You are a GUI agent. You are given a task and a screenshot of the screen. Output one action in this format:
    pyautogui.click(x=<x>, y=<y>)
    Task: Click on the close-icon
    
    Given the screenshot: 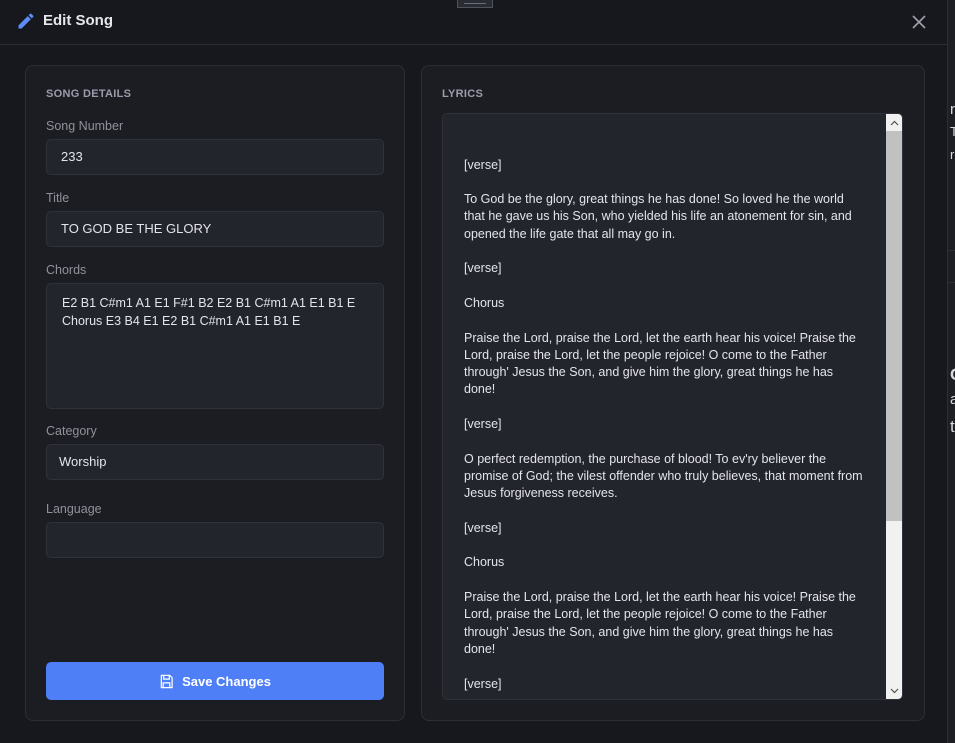 What is the action you would take?
    pyautogui.click(x=919, y=22)
    